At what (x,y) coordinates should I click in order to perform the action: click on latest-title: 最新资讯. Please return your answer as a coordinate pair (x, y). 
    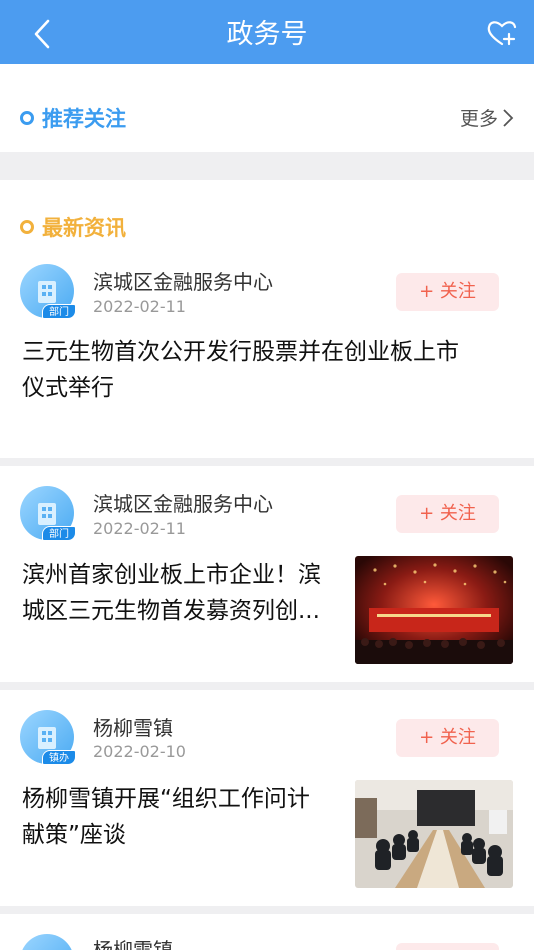
    Looking at the image, I should click on (84, 228).